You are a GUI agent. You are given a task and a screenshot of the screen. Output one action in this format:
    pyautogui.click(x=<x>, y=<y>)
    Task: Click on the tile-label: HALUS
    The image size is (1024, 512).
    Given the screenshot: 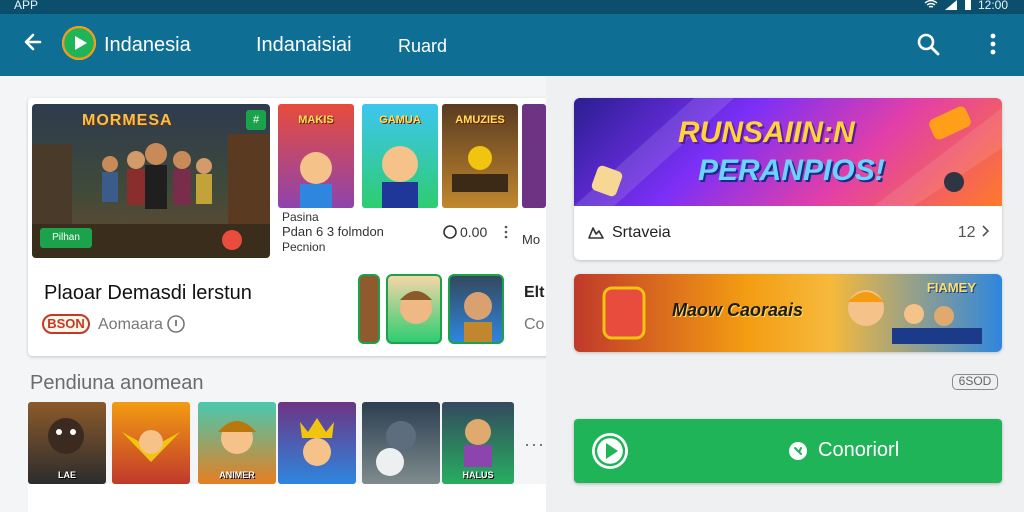 What is the action you would take?
    pyautogui.click(x=478, y=475)
    